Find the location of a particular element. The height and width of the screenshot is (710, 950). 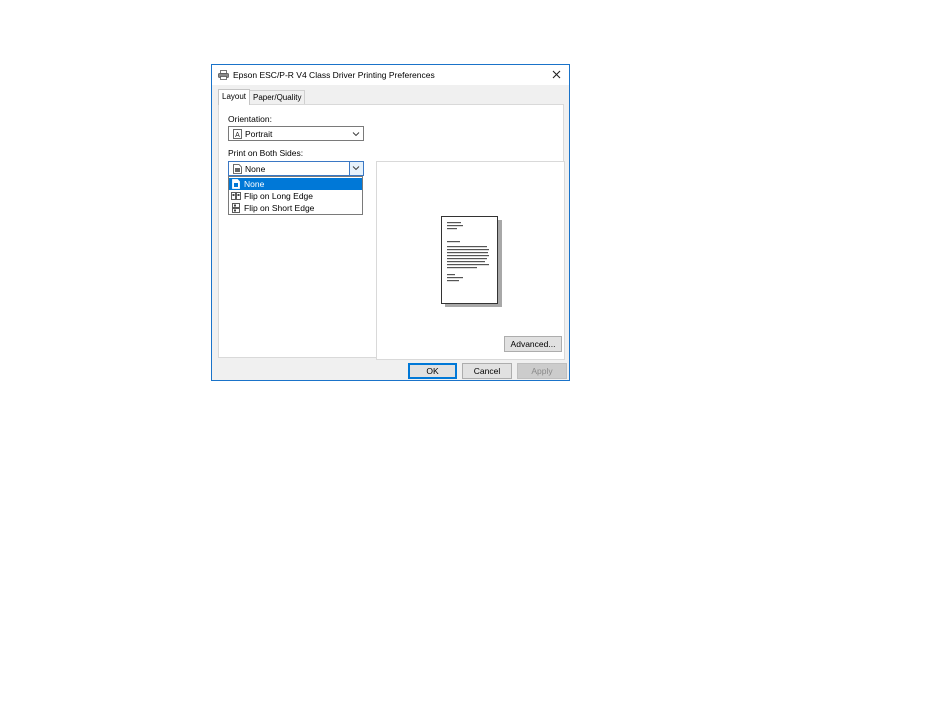

svg-text: A is located at coordinates (237, 135).